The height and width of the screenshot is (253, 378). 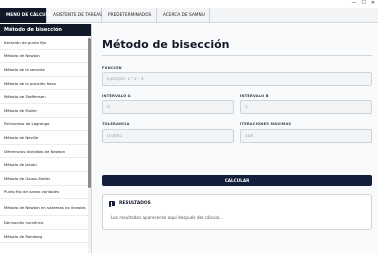 I want to click on tab-menu-calculo: MENÚ DE CÁLCULO, so click(x=26, y=15).